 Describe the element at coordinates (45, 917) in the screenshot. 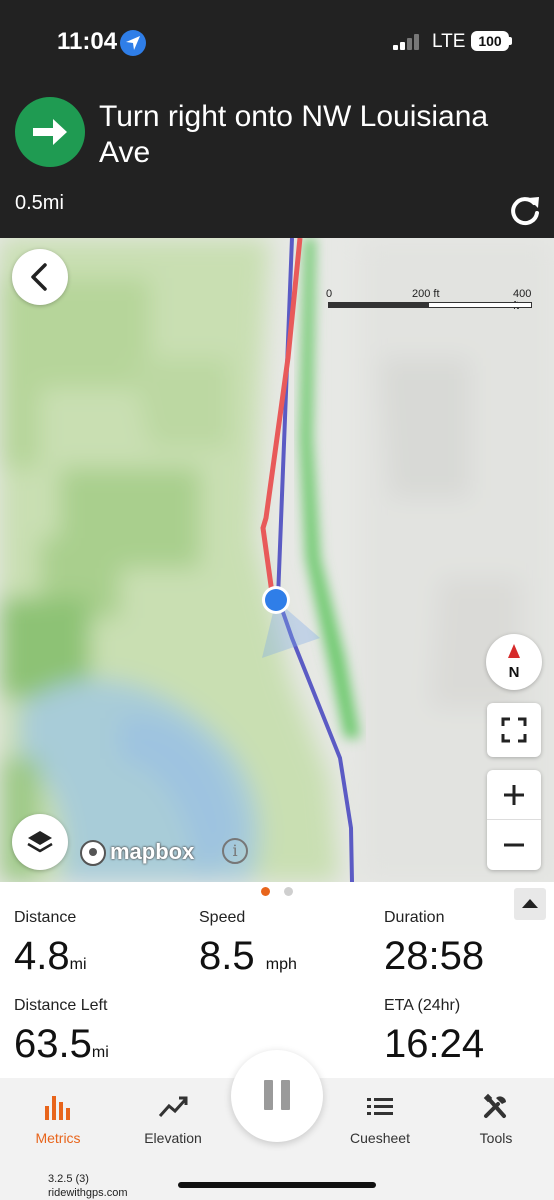

I see `distance-label: Distance` at that location.